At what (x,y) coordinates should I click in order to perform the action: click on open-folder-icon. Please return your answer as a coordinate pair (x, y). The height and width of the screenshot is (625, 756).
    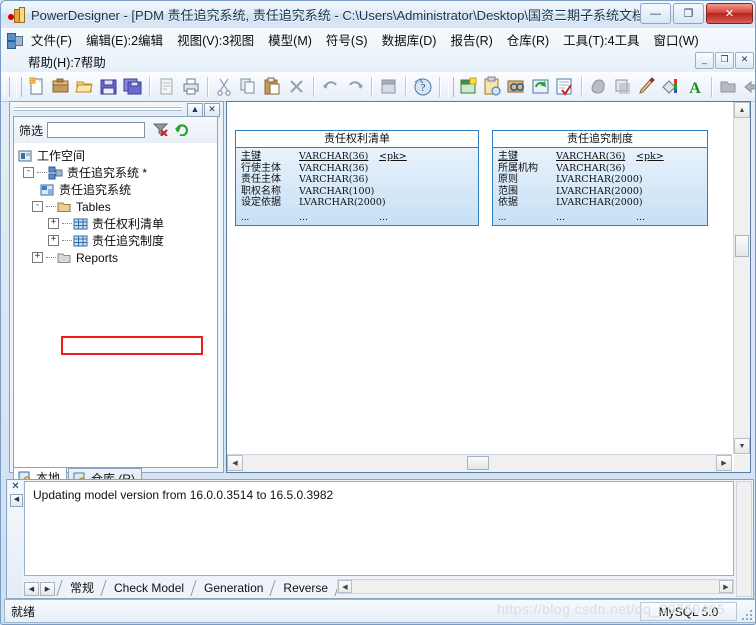
    Looking at the image, I should click on (85, 87).